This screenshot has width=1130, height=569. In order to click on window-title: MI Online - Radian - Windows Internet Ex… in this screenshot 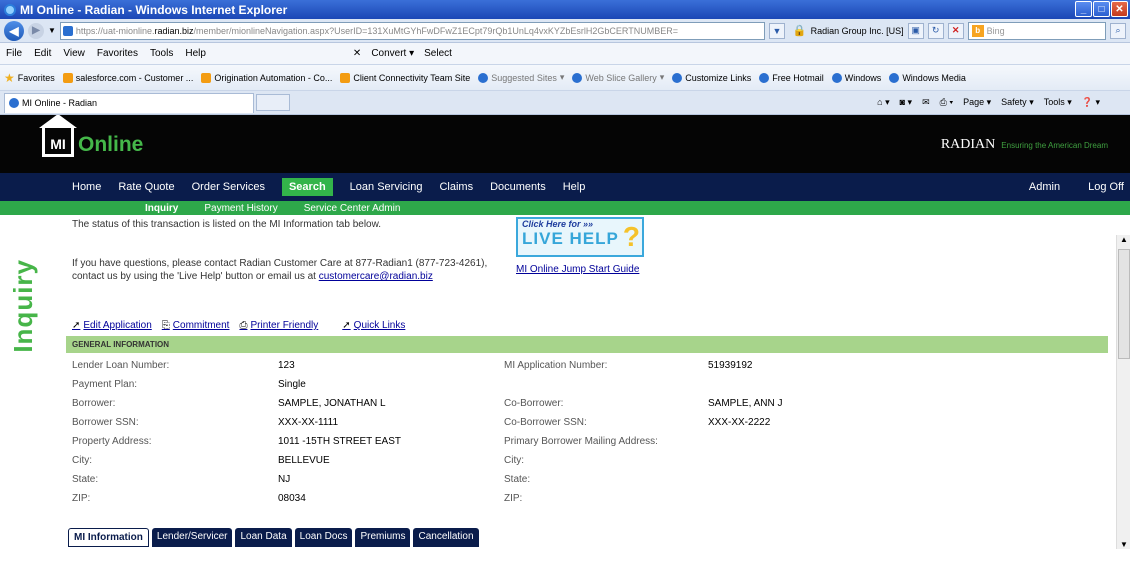, I will do `click(154, 9)`.